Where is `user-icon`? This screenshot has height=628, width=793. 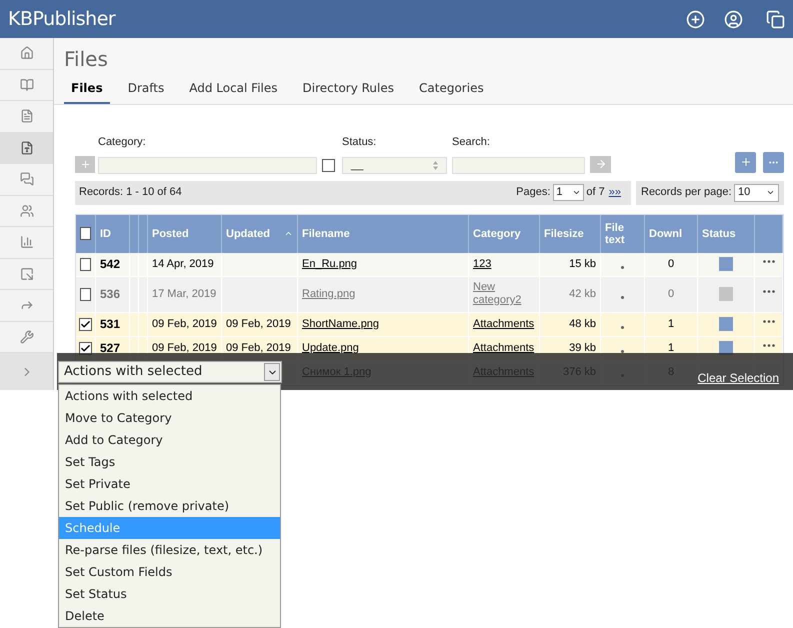
user-icon is located at coordinates (733, 19).